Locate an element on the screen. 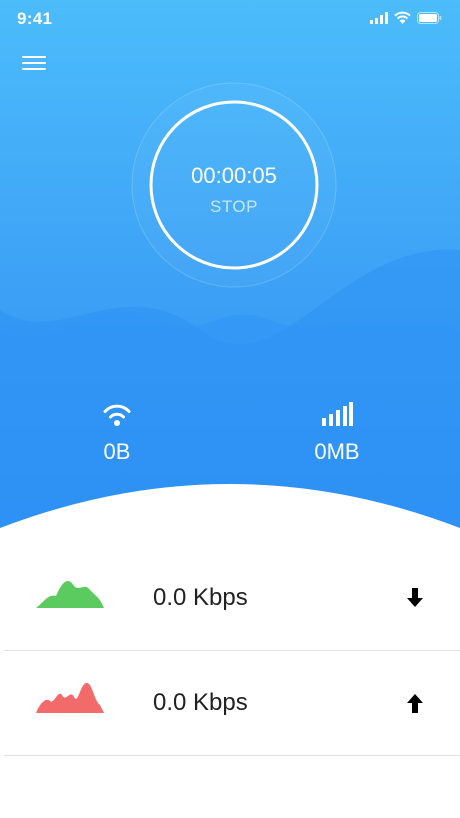  hamburger-menu-icon is located at coordinates (34, 62).